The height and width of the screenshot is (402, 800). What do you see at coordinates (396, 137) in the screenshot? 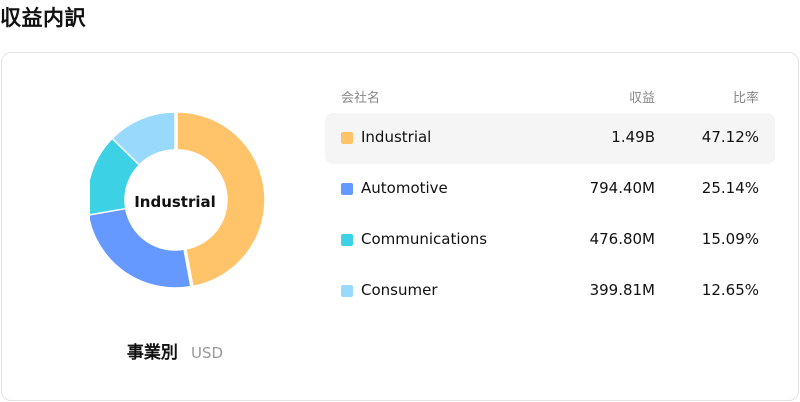
I see `legend-name: Industrial` at bounding box center [396, 137].